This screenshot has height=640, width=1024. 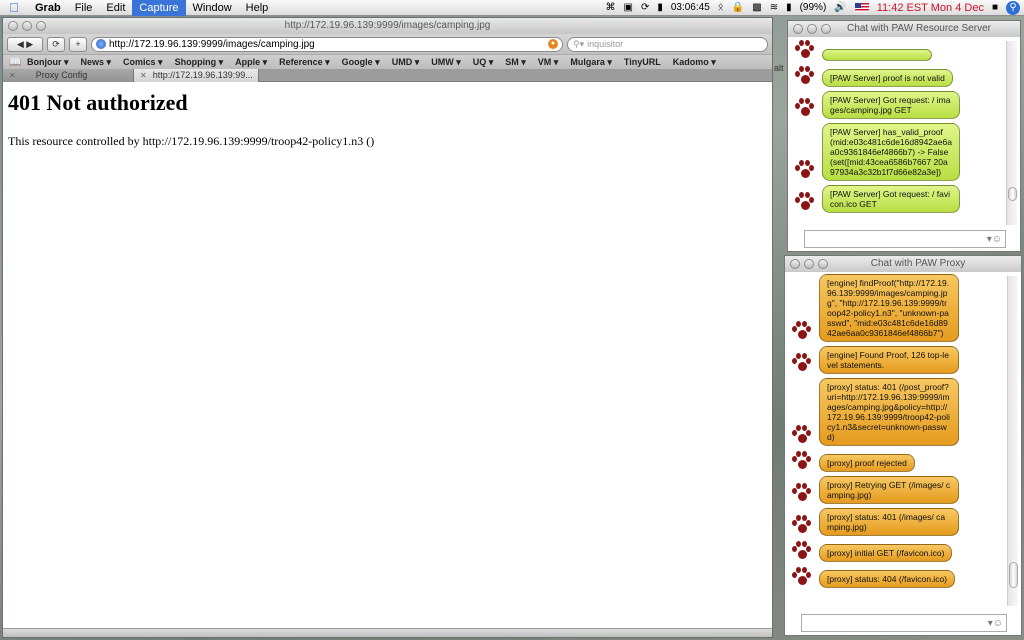 What do you see at coordinates (578, 44) in the screenshot?
I see `search-icon: ⚲▾` at bounding box center [578, 44].